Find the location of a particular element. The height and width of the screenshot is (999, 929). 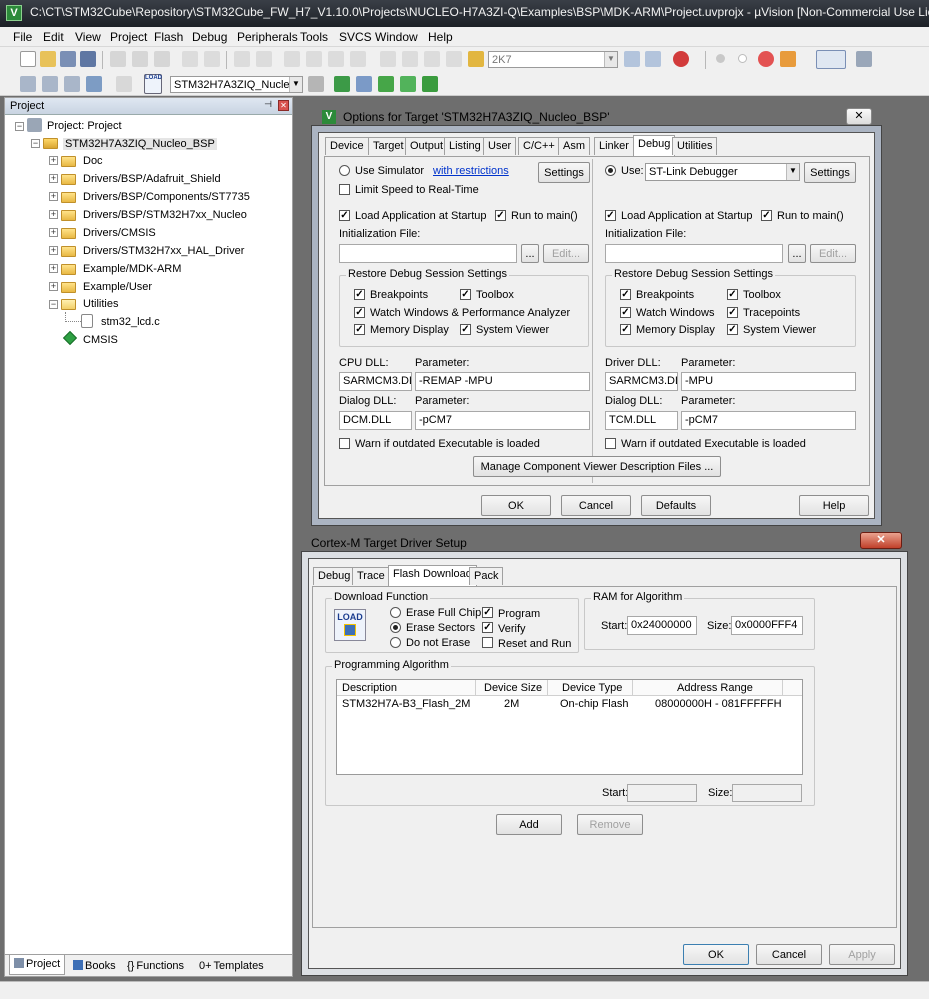

menu-peripherals: Peripherals is located at coordinates (267, 37).